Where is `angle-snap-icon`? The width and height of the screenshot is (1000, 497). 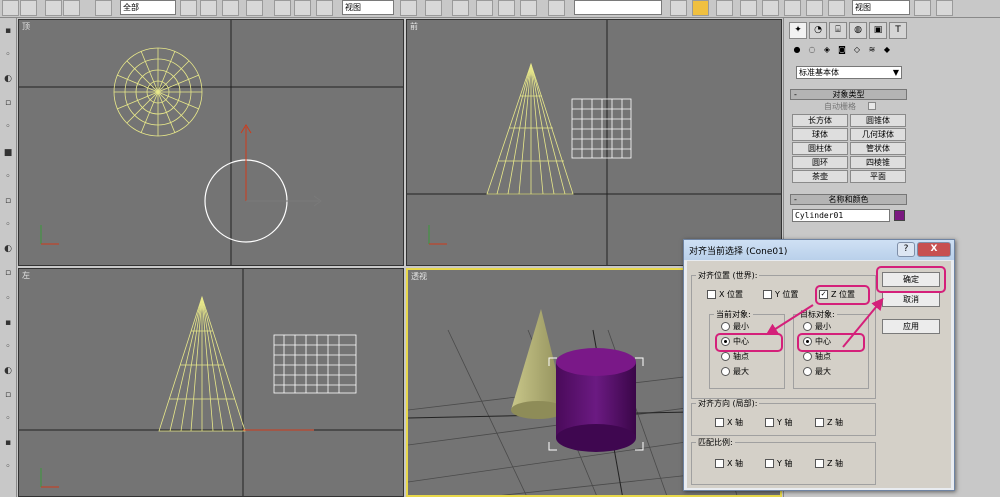
angle-snap-icon is located at coordinates (484, 8).